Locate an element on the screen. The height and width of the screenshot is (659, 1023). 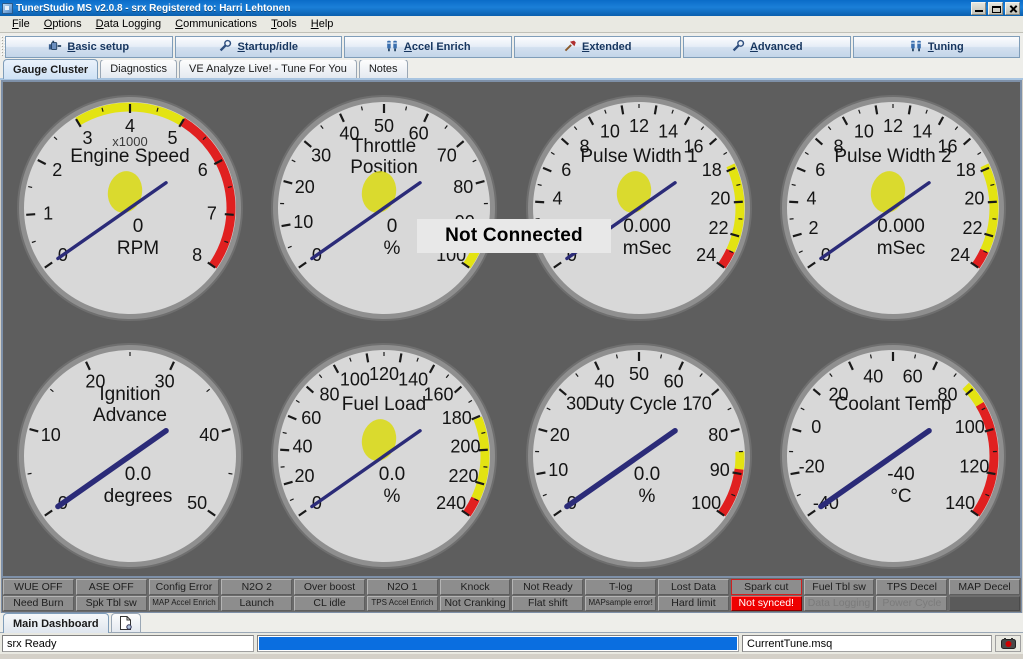
indicator-hard-limit: Hard limit is located at coordinates (693, 603).